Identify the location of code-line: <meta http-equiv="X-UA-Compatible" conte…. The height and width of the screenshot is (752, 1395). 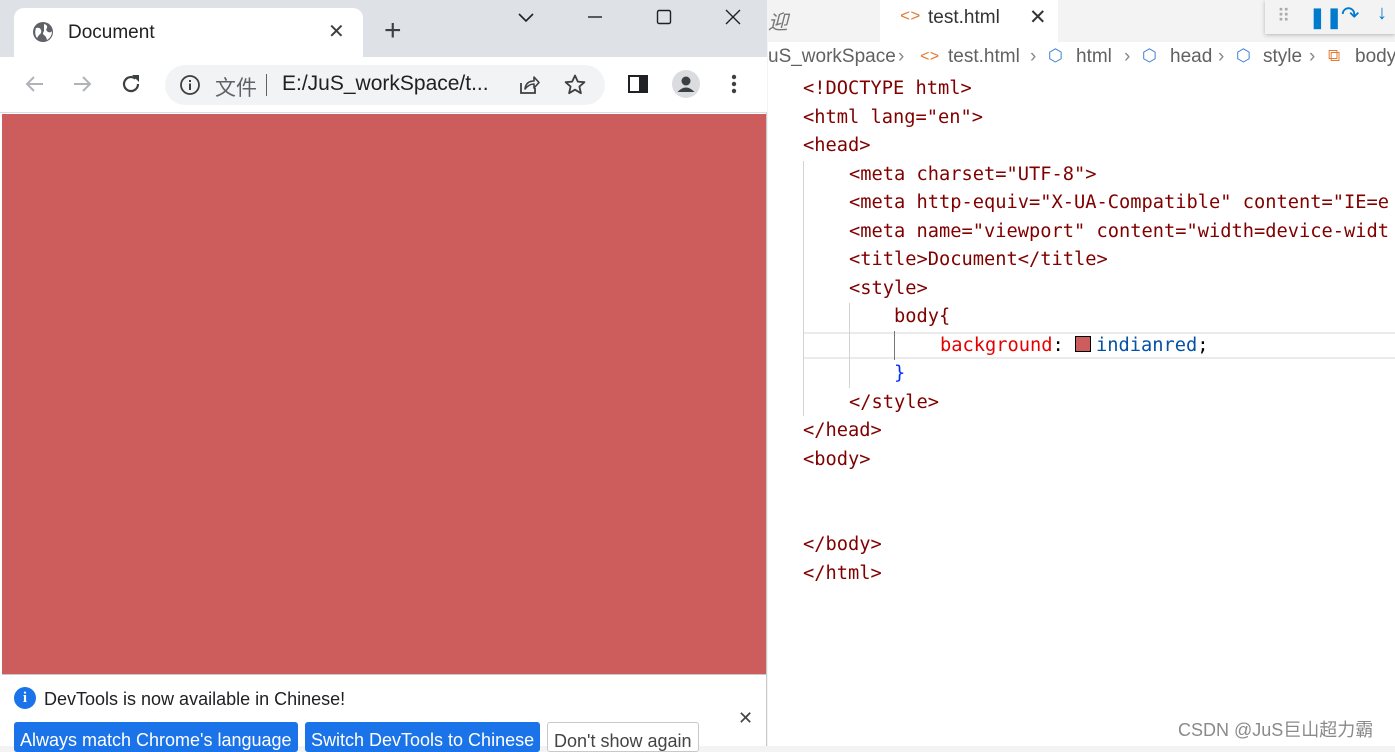
(1119, 203).